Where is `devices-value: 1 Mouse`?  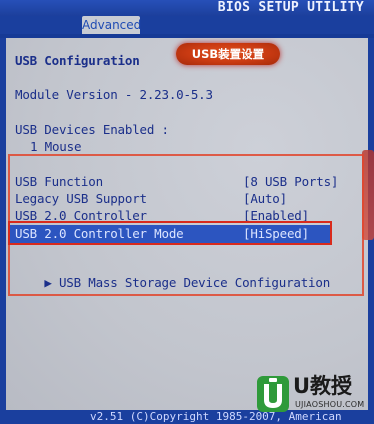
devices-value: 1 Mouse is located at coordinates (56, 146).